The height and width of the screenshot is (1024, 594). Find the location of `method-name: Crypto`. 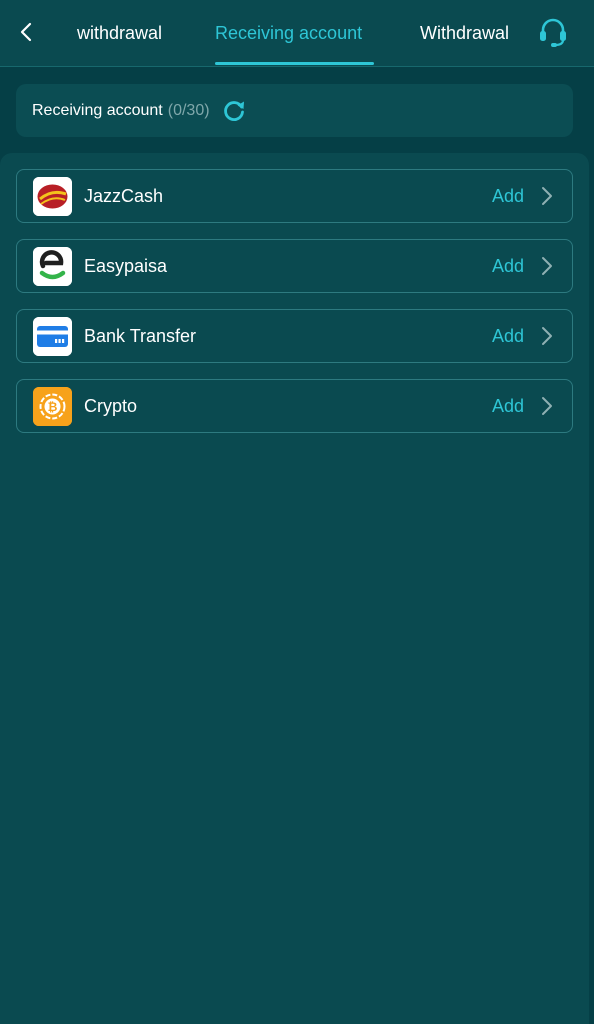

method-name: Crypto is located at coordinates (111, 405).